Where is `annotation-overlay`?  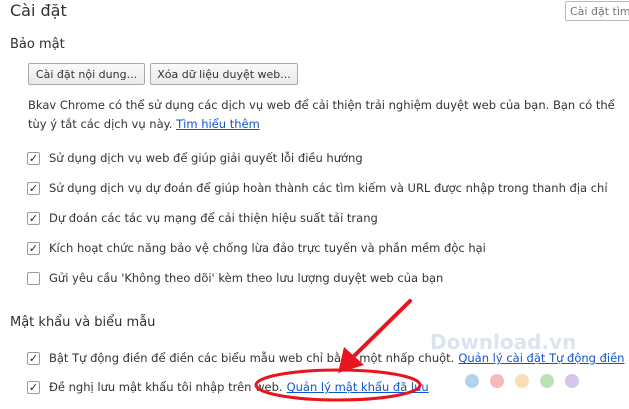
annotation-overlay is located at coordinates (416, 350).